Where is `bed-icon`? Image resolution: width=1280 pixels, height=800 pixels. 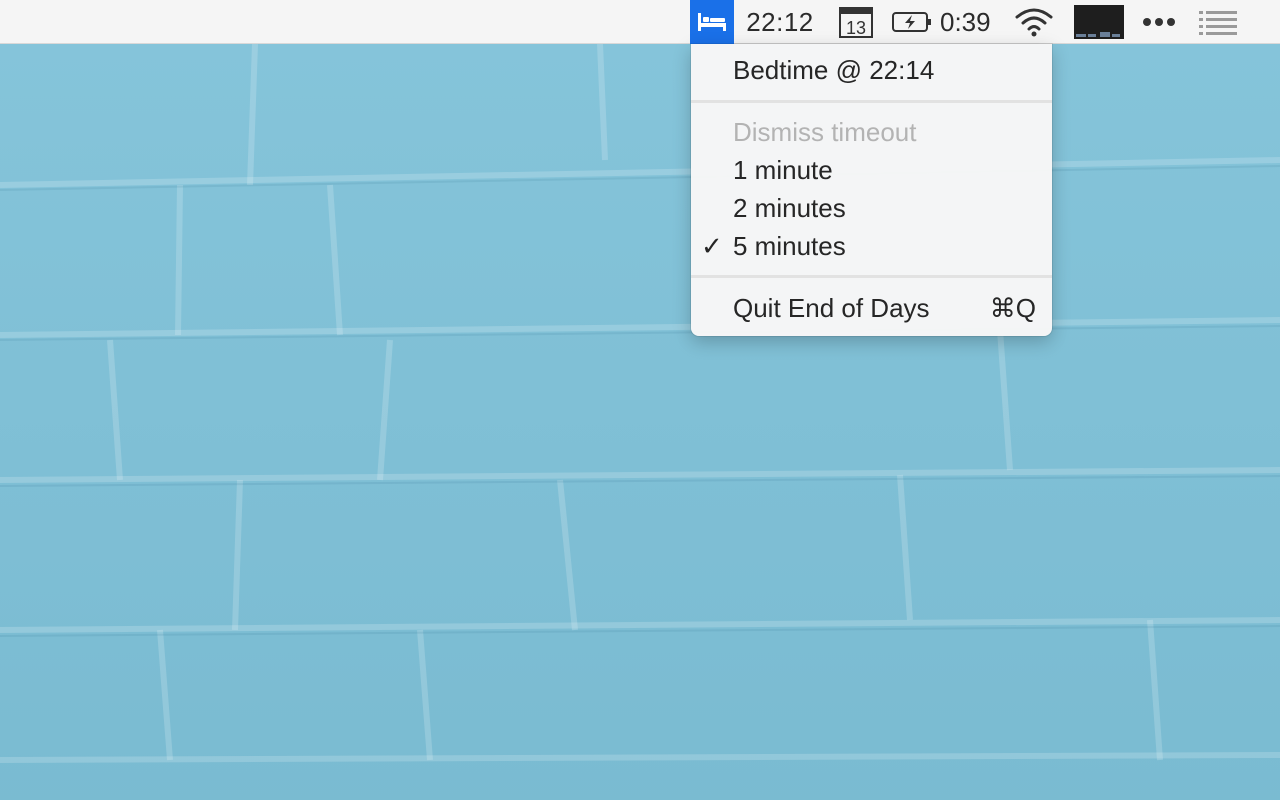 bed-icon is located at coordinates (712, 22).